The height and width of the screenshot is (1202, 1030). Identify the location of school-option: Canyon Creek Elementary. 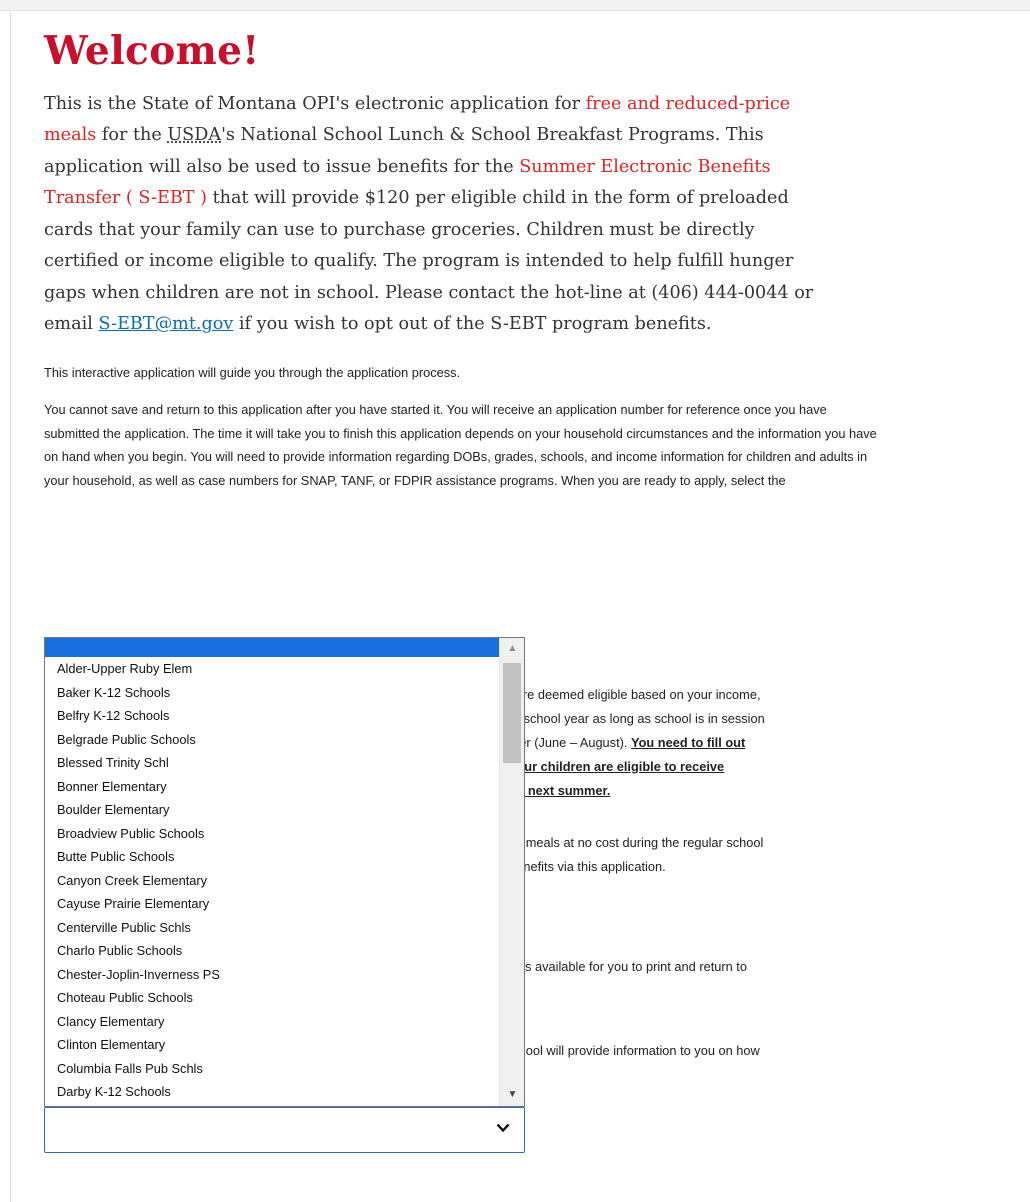
(272, 881).